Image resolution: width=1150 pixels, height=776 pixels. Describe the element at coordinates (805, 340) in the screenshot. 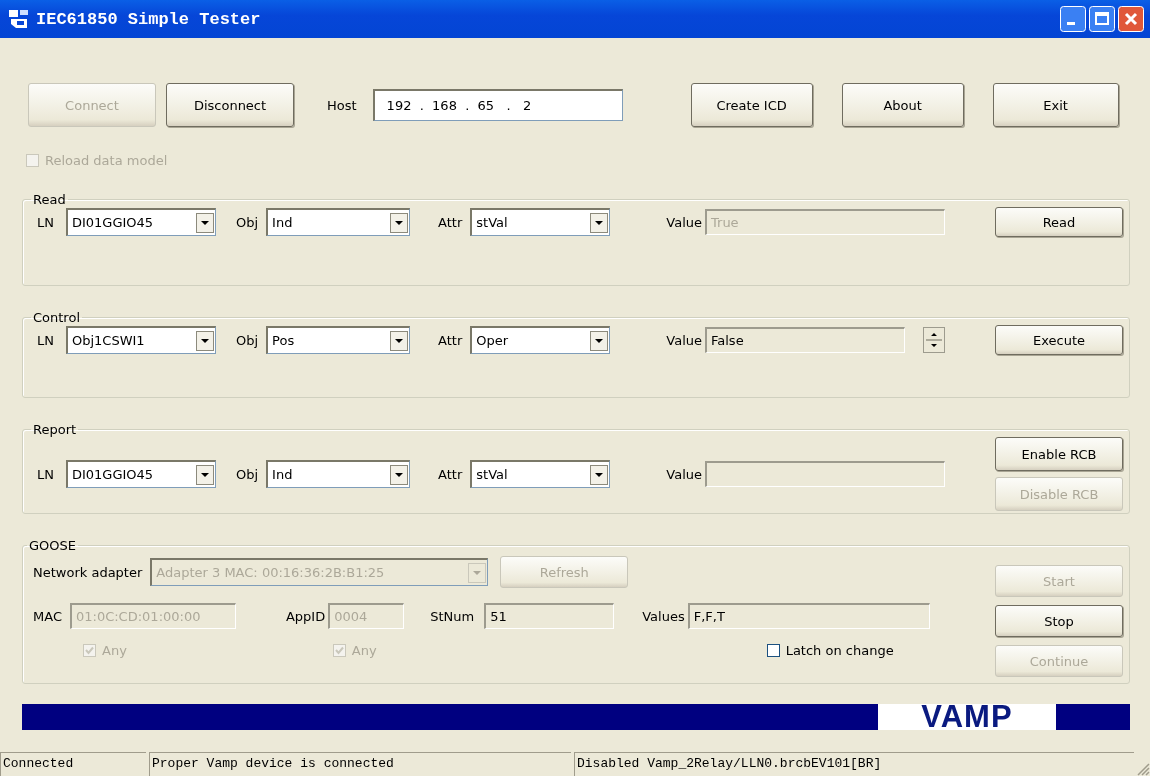

I see `value-field: False` at that location.